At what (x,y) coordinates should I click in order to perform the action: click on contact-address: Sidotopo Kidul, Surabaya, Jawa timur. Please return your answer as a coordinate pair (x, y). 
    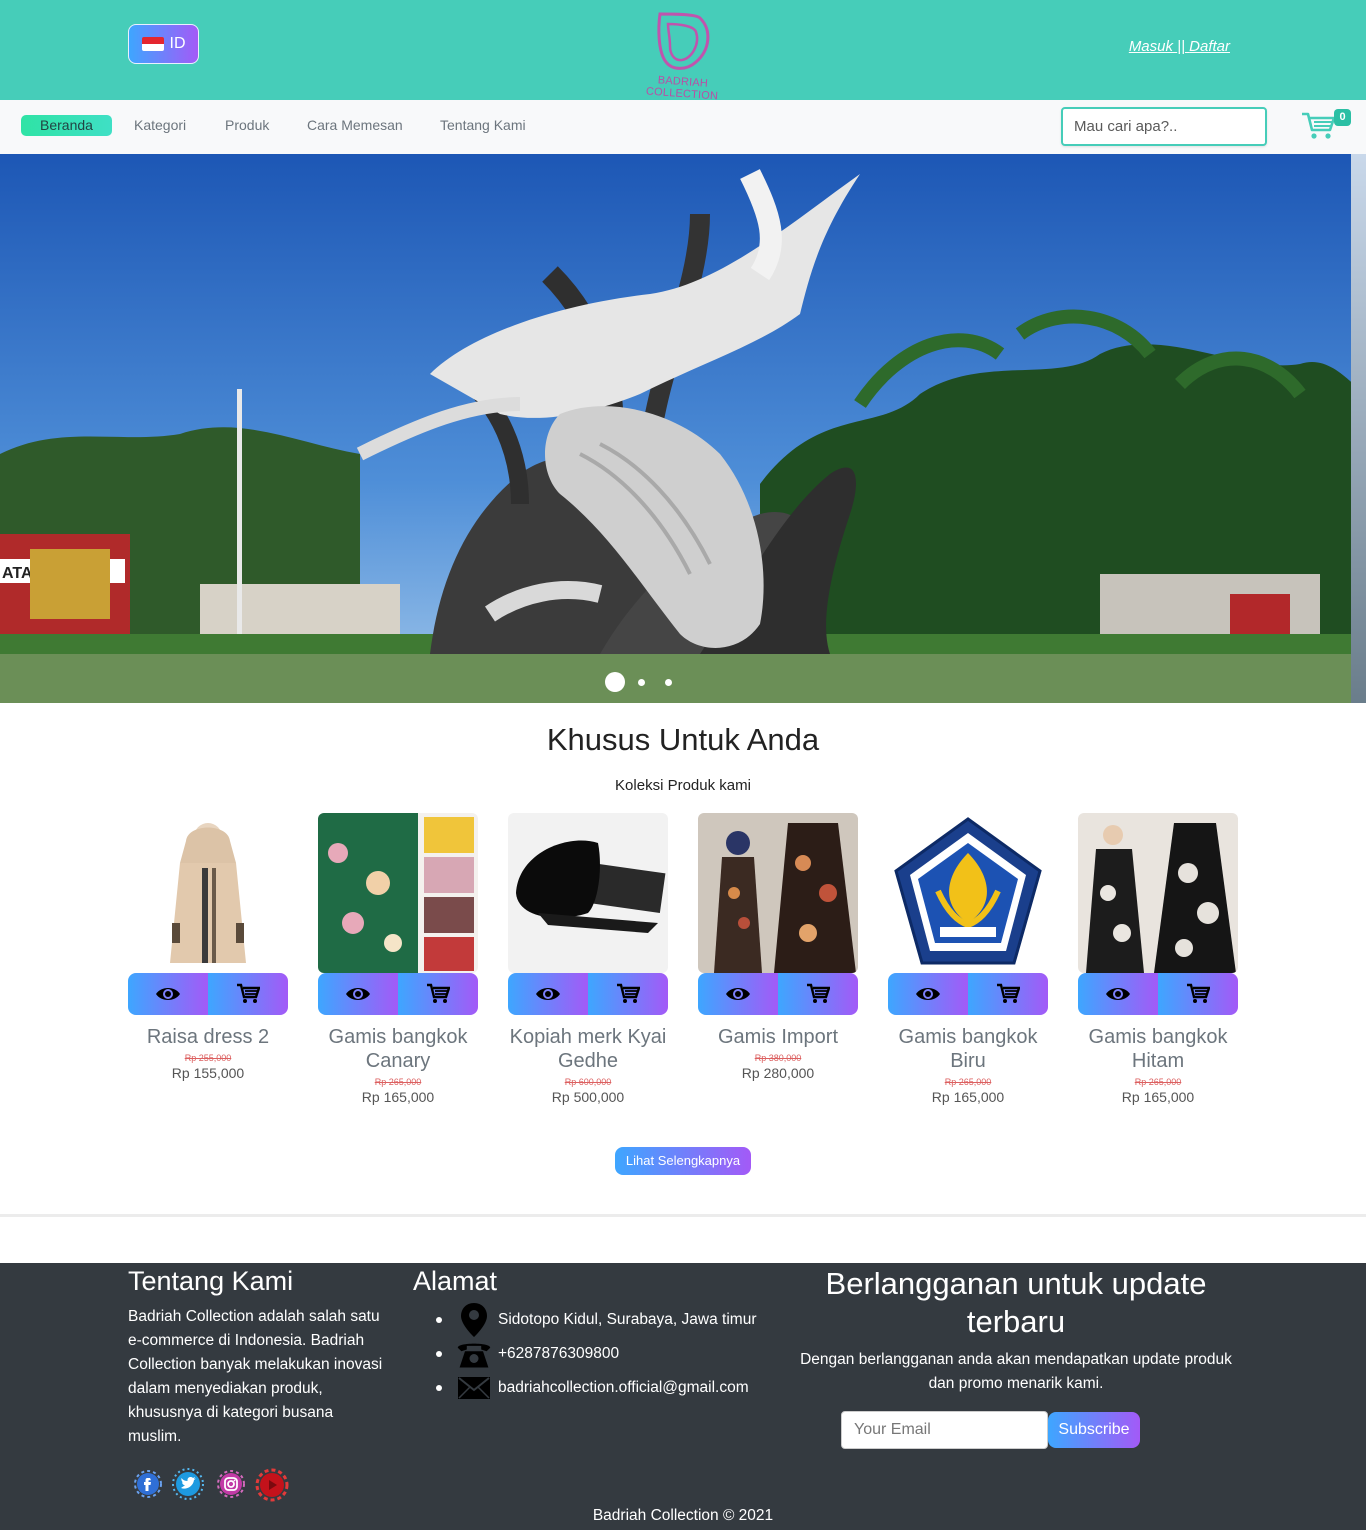
    Looking at the image, I should click on (587, 1320).